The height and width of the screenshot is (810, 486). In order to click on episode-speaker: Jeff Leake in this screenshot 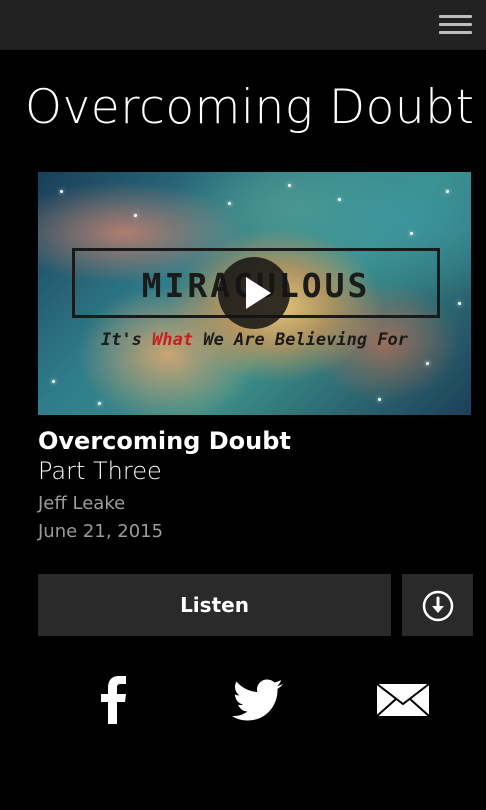, I will do `click(82, 503)`.